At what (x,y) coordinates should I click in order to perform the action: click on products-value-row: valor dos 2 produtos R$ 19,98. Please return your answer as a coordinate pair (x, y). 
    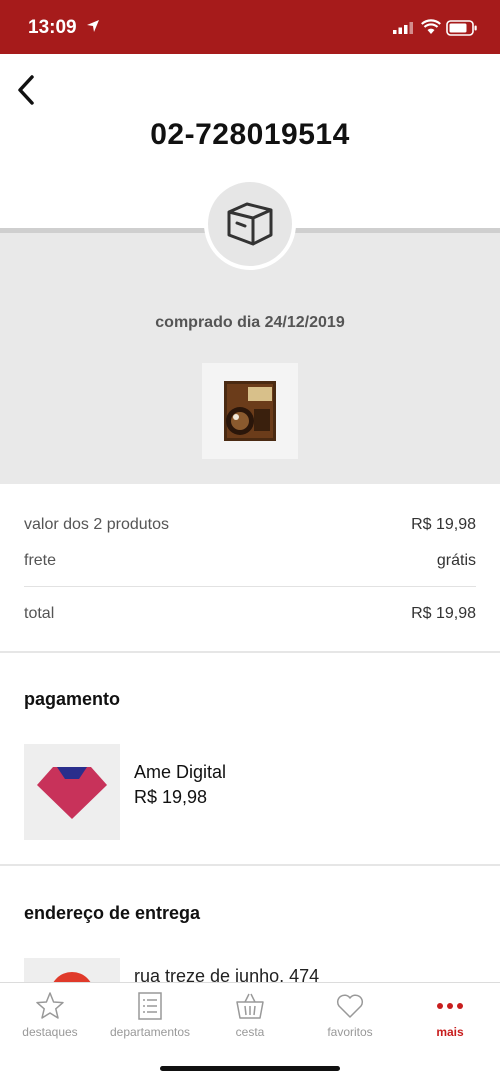
    Looking at the image, I should click on (250, 525).